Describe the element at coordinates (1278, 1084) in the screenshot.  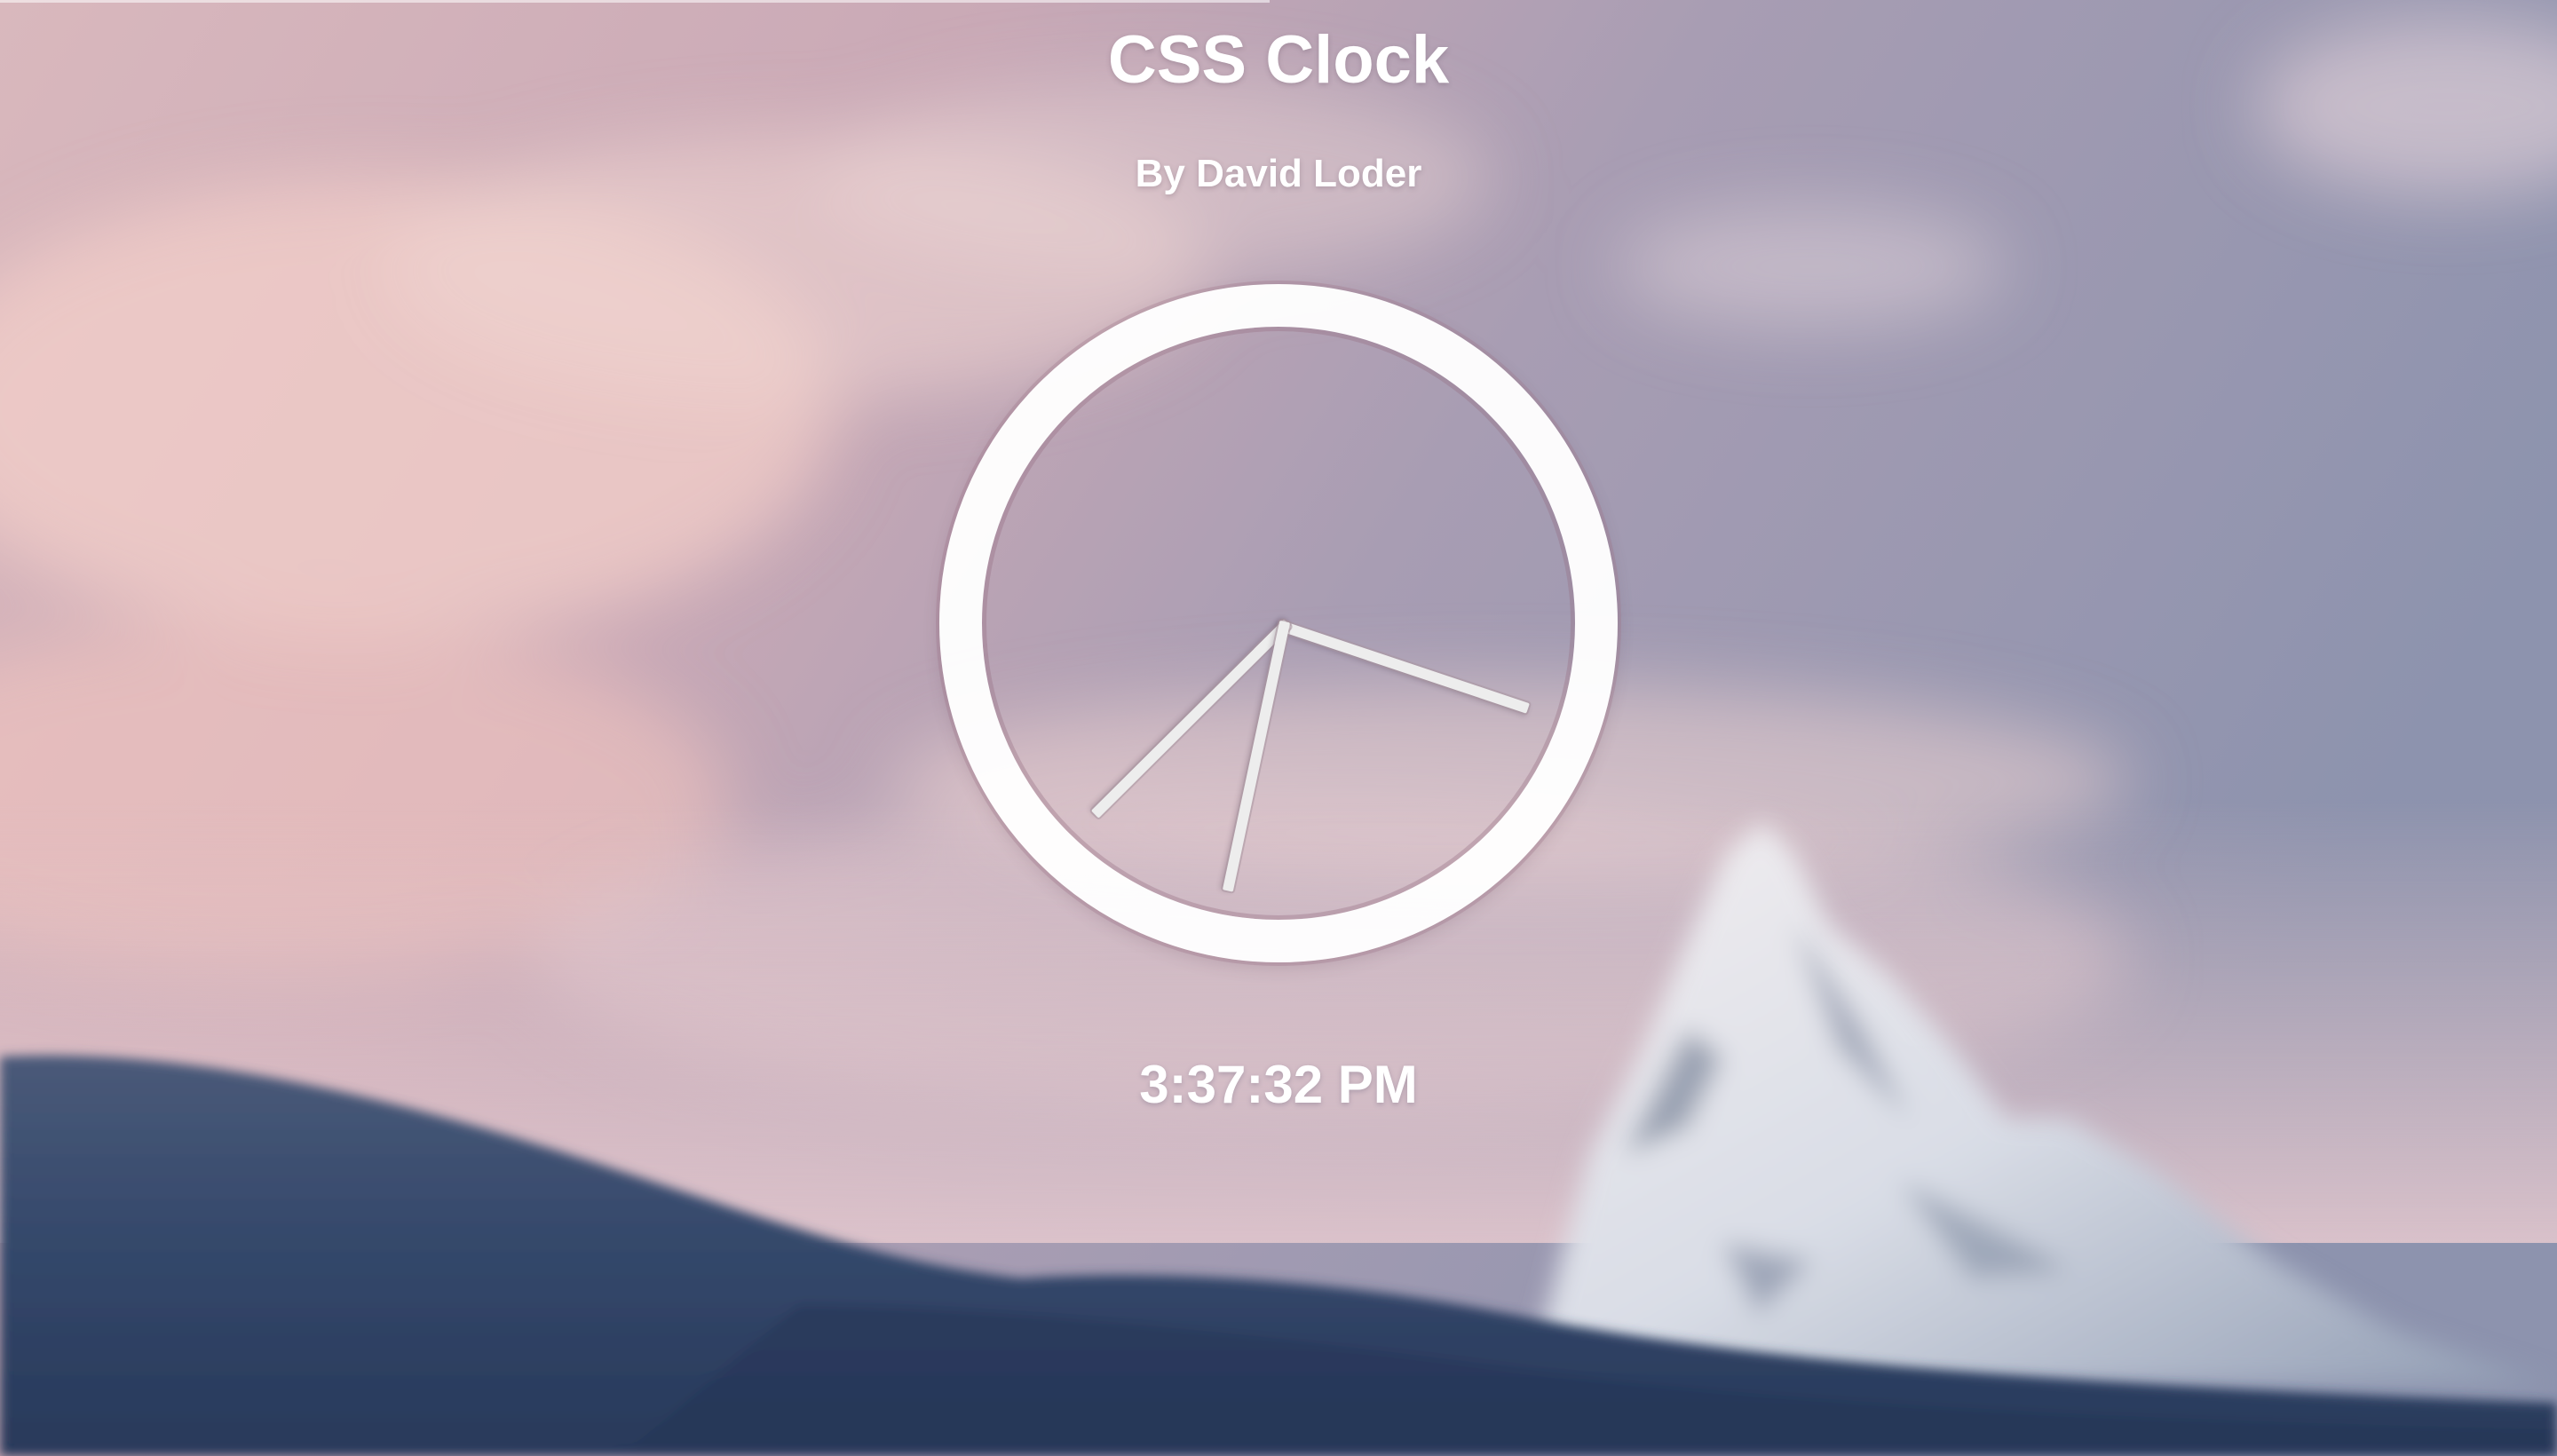
I see `digital-time: 3:37:32 PM` at that location.